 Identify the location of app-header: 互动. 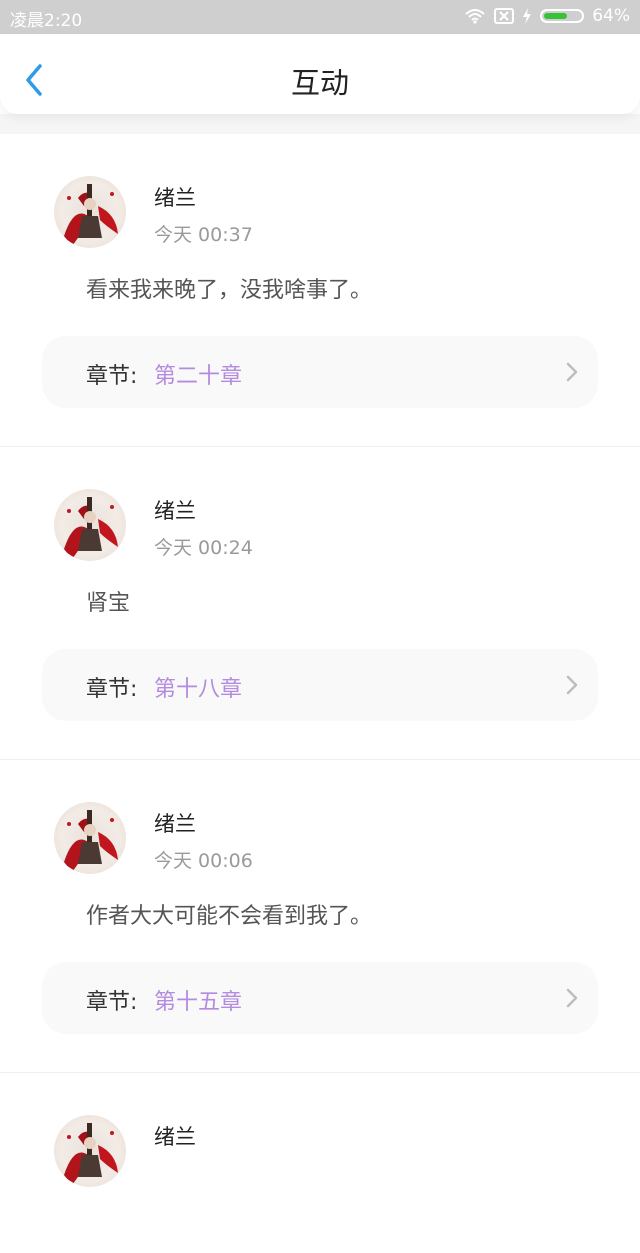
(320, 74).